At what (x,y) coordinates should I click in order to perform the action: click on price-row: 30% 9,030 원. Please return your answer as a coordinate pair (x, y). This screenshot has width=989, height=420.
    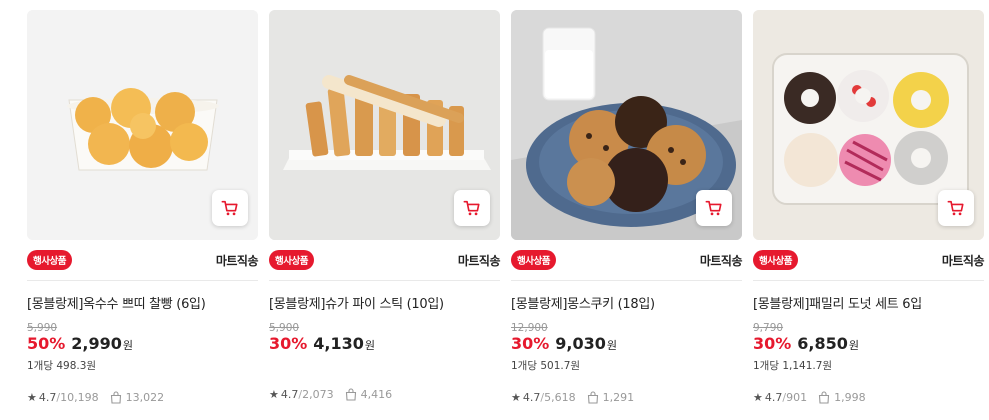
    Looking at the image, I should click on (626, 343).